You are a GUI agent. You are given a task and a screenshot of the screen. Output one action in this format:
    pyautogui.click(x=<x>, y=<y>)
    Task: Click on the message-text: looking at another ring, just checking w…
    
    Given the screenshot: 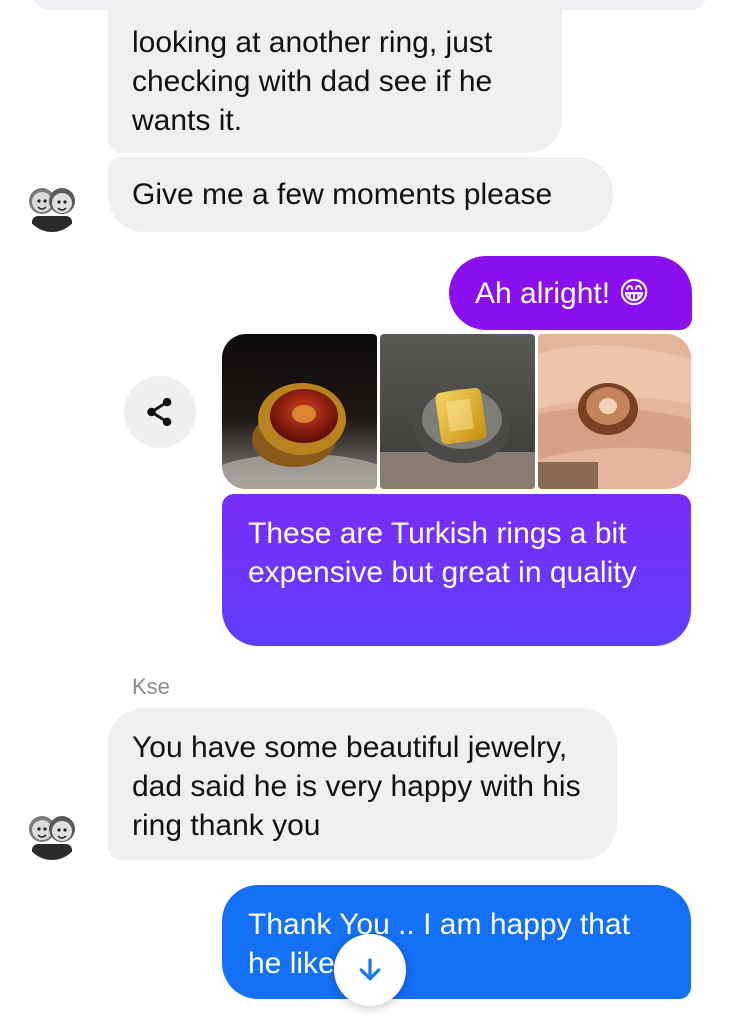 What is the action you would take?
    pyautogui.click(x=312, y=81)
    